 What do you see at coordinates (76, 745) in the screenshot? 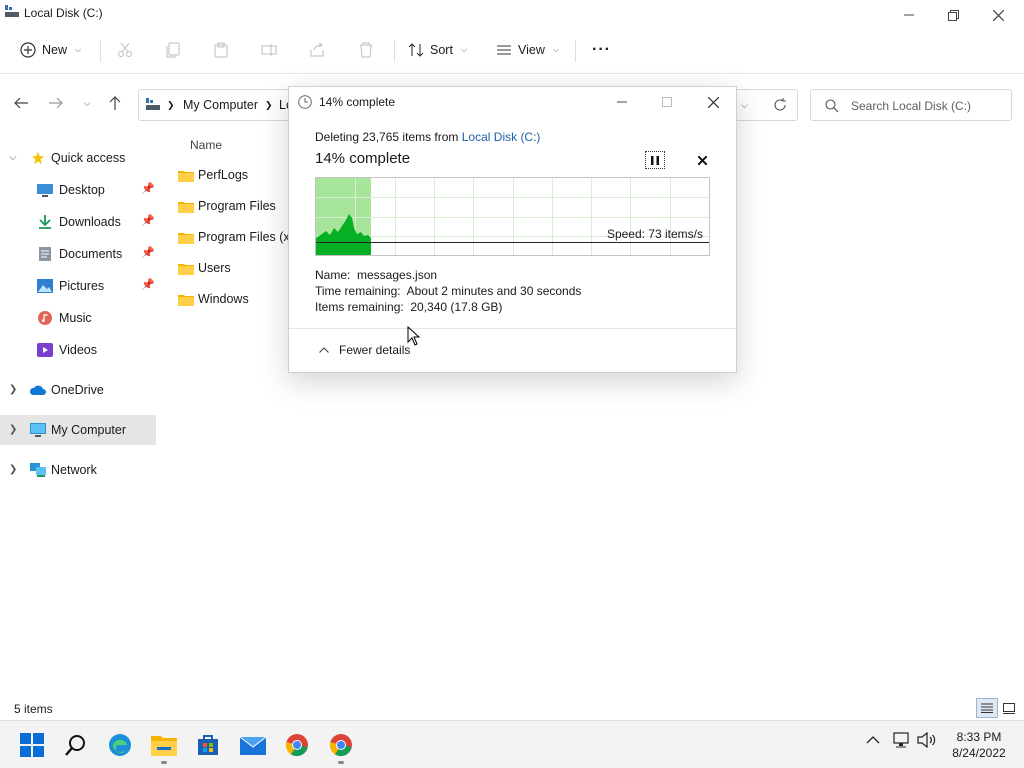
I see `search-button` at bounding box center [76, 745].